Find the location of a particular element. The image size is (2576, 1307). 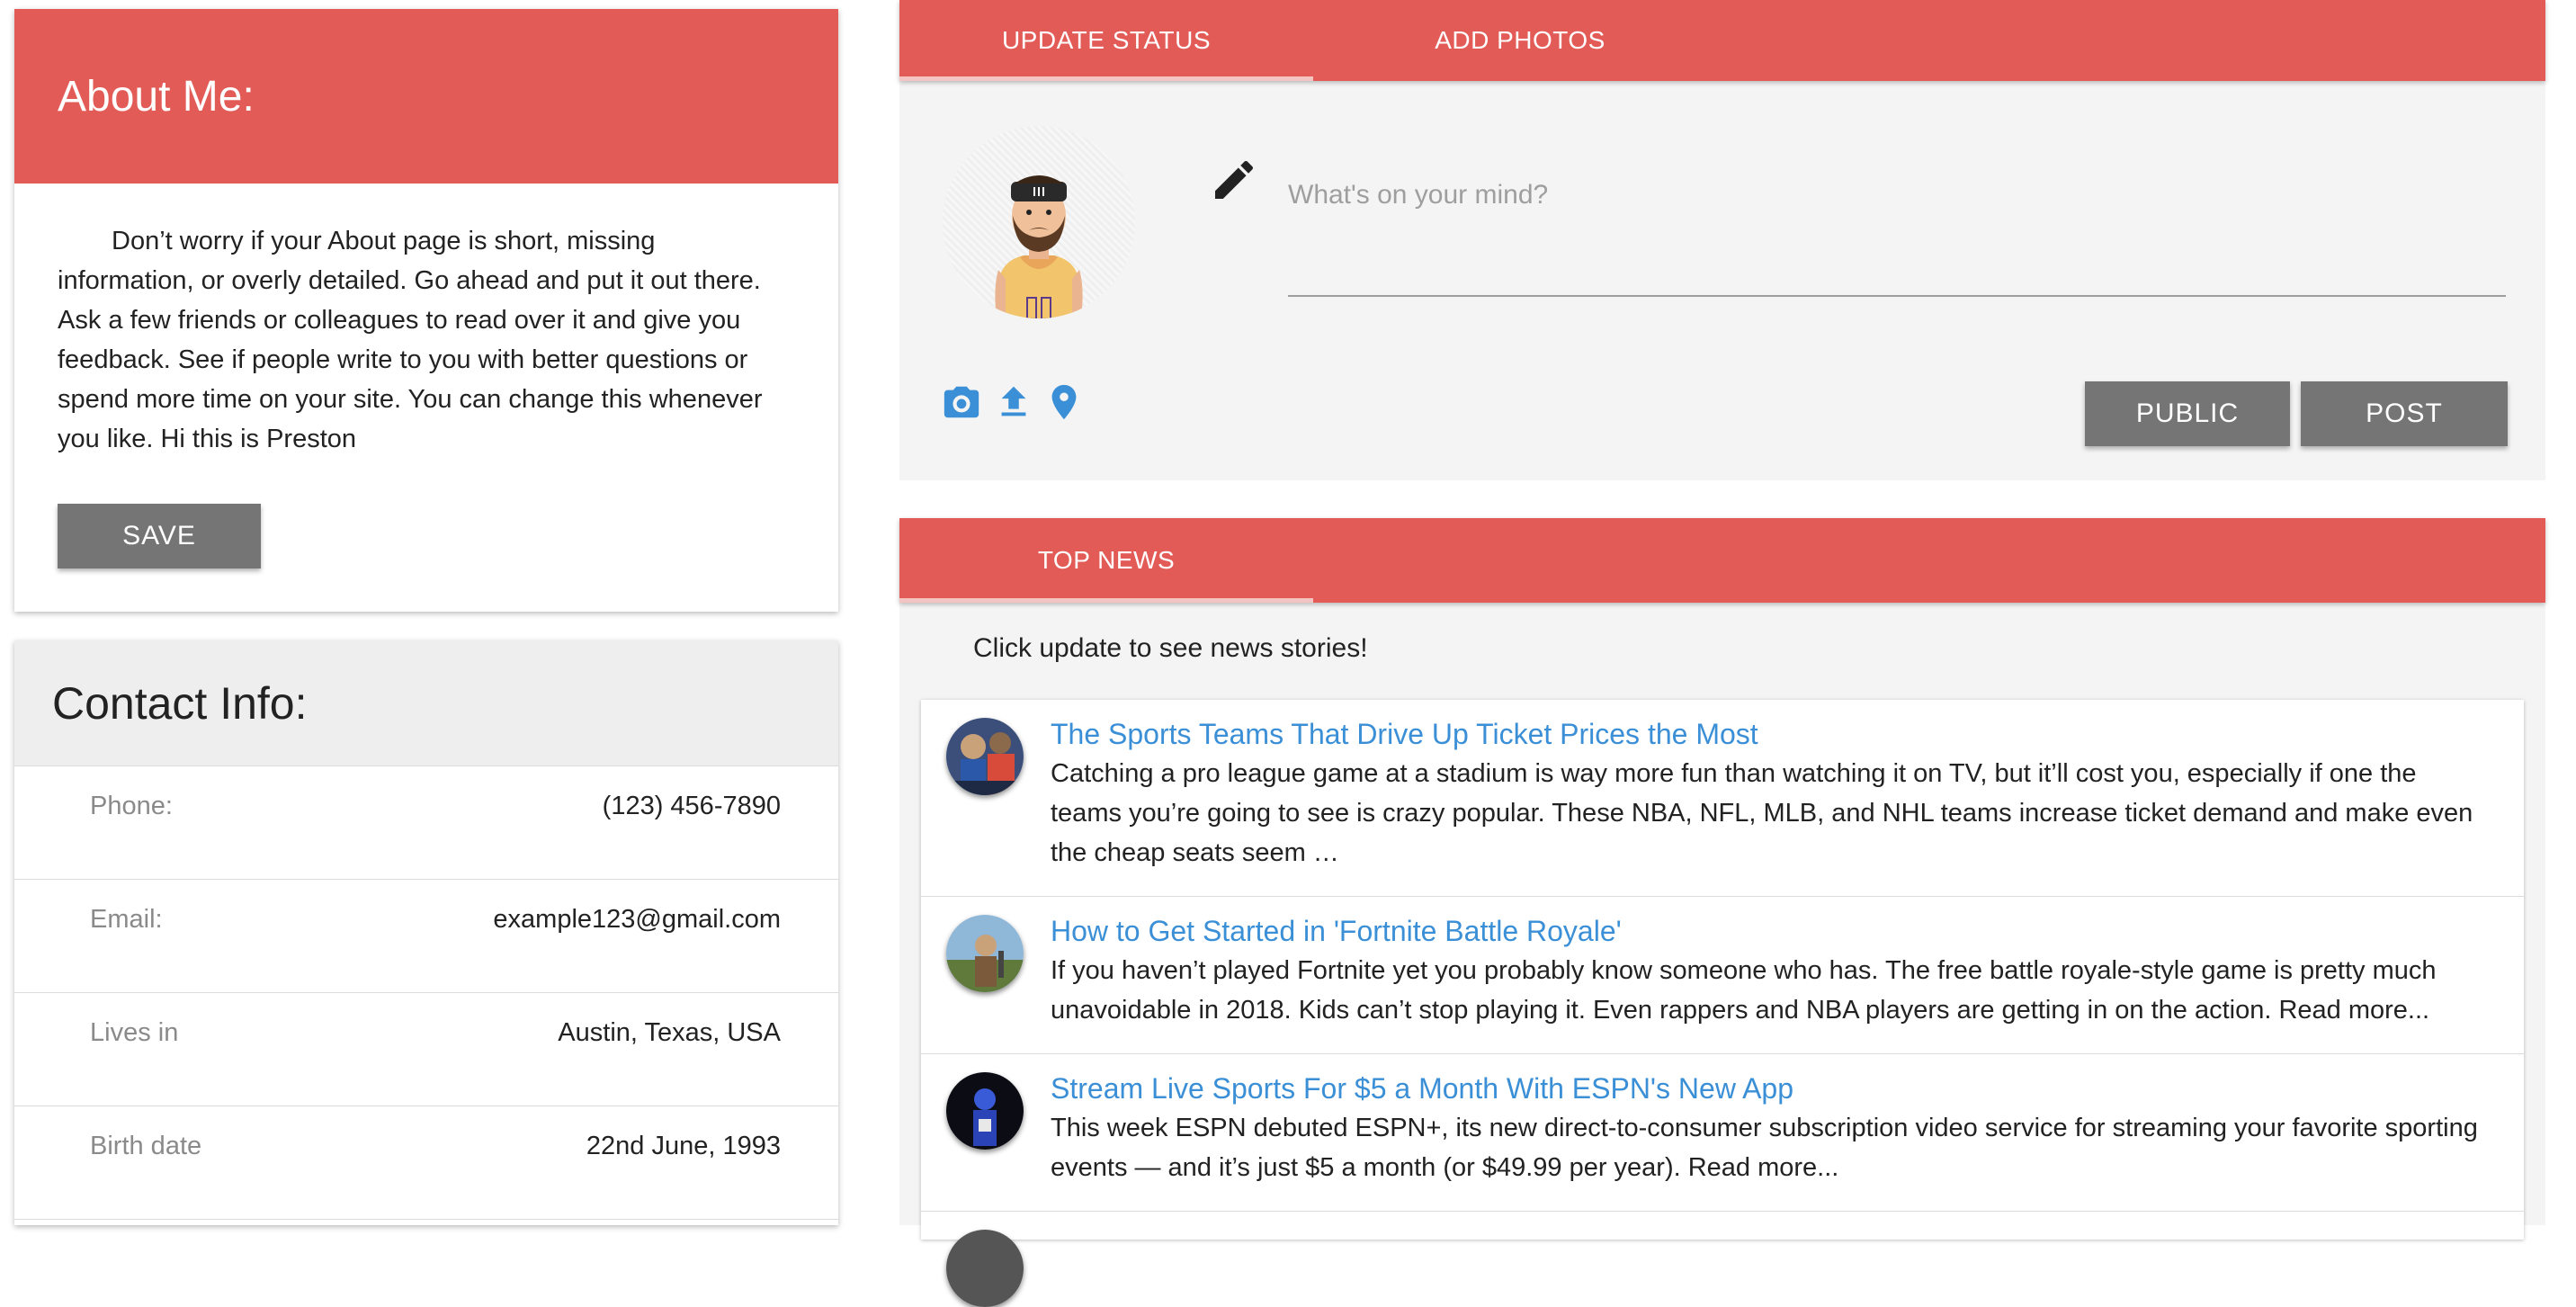

post-button: POST is located at coordinates (2404, 413).